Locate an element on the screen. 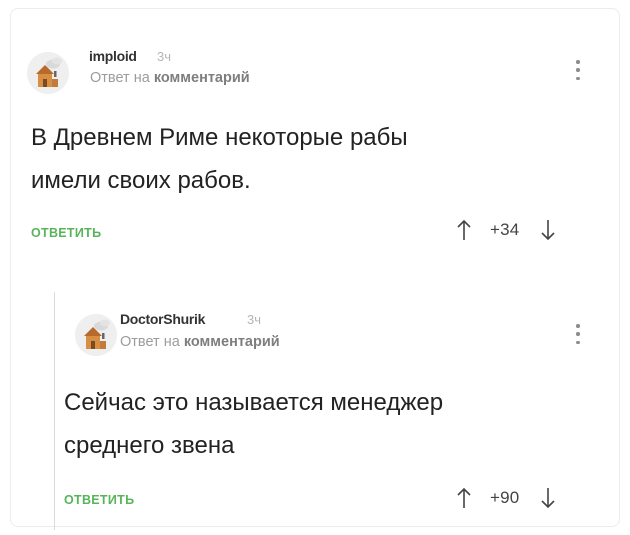  comment-text-line: В Древнем Риме некоторые рабы is located at coordinates (219, 137).